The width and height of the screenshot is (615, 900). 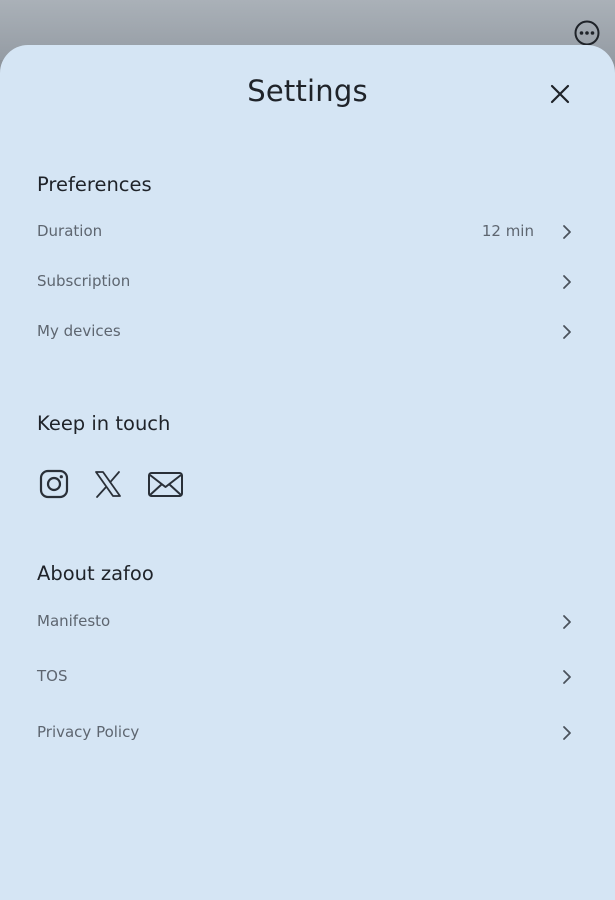 I want to click on mail-icon, so click(x=165, y=484).